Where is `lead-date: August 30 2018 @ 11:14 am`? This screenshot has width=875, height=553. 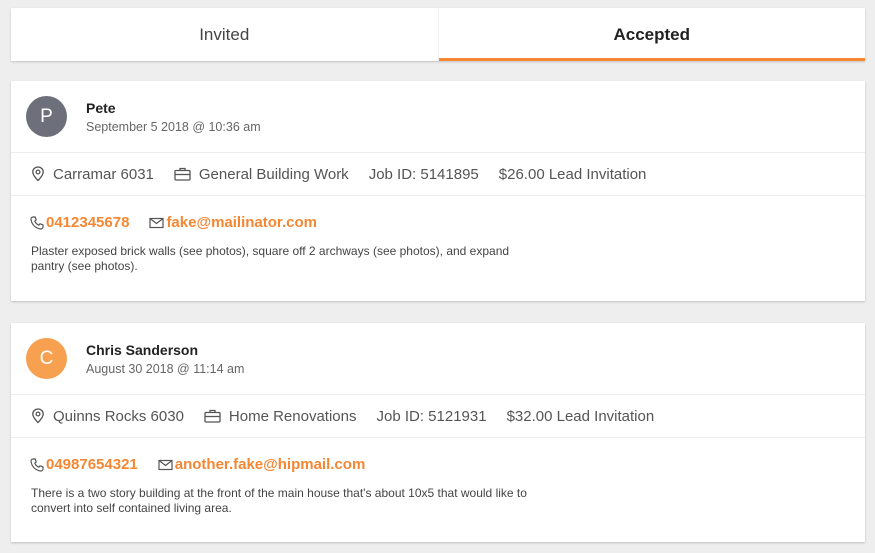
lead-date: August 30 2018 @ 11:14 am is located at coordinates (165, 368).